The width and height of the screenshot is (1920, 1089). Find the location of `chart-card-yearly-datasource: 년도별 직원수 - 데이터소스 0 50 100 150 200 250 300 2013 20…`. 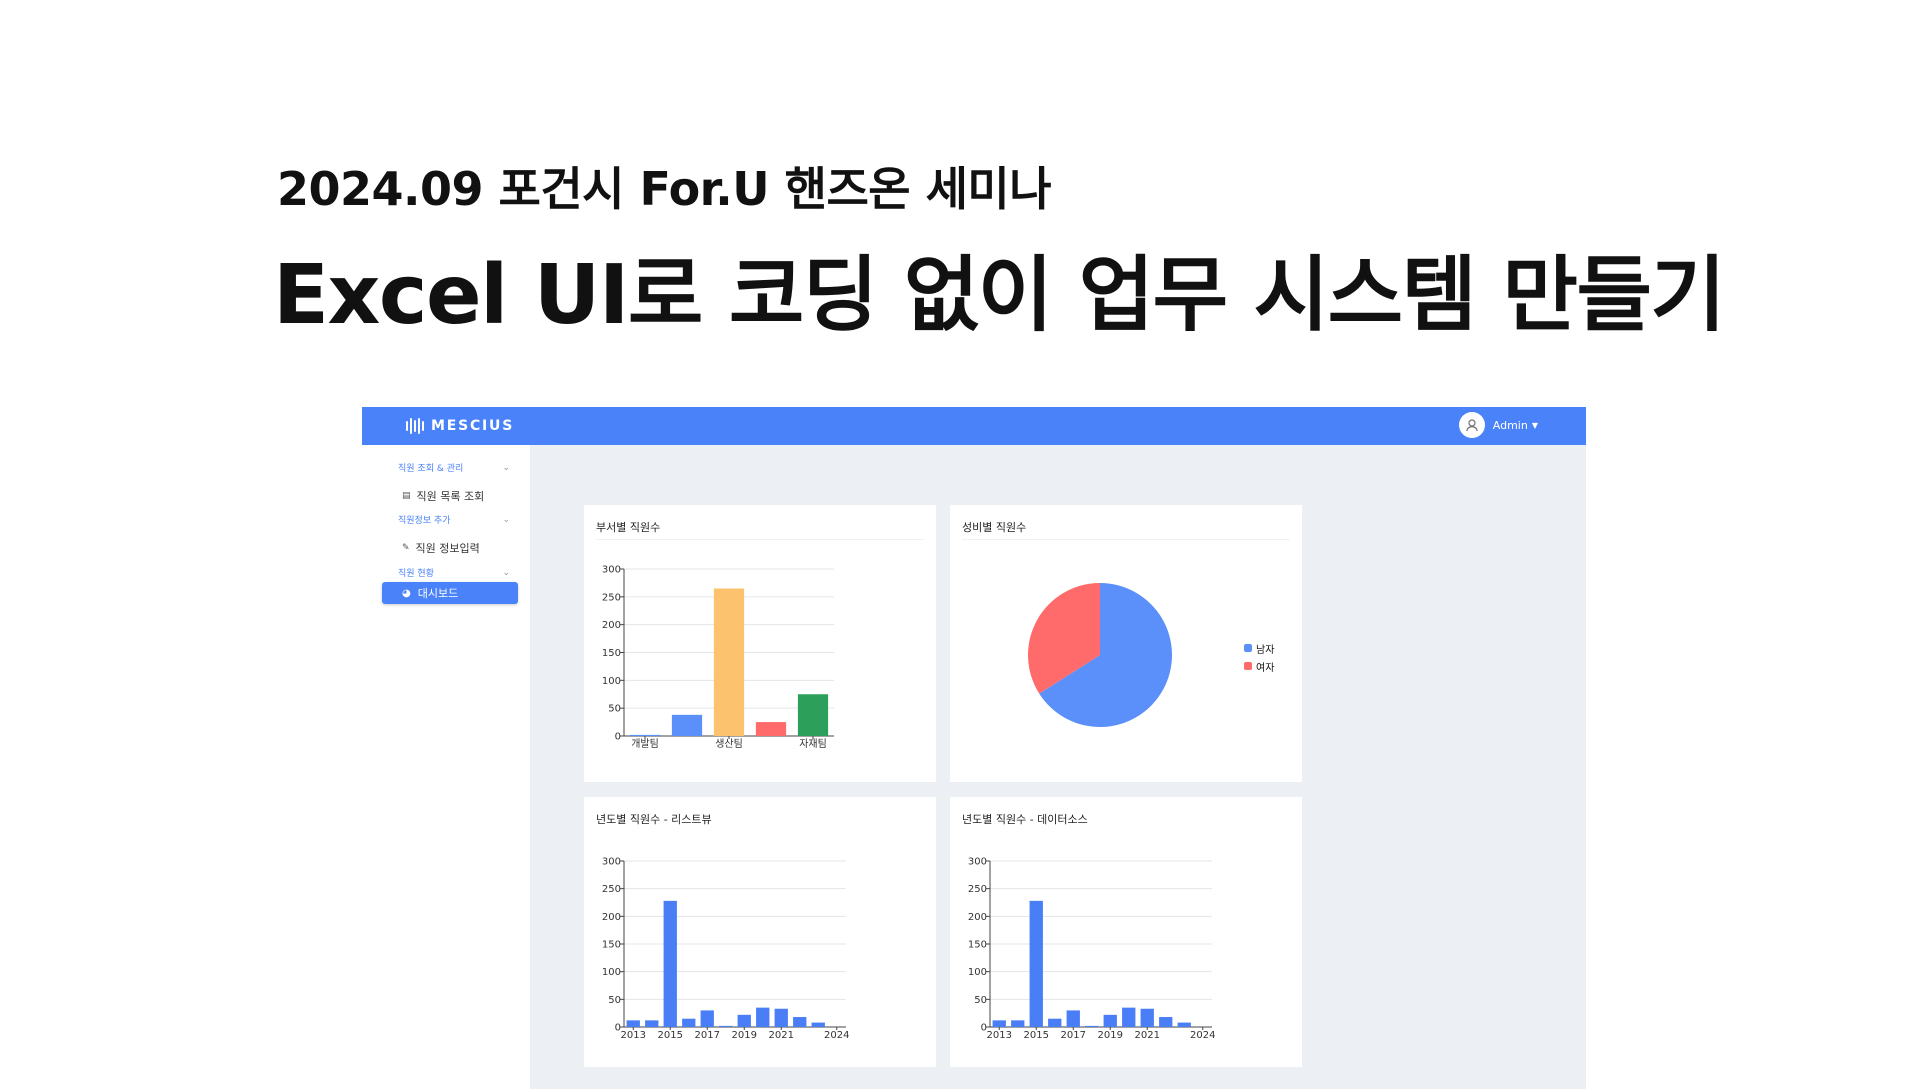

chart-card-yearly-datasource: 년도별 직원수 - 데이터소스 0 50 100 150 200 250 300 2013 20… is located at coordinates (1126, 932).